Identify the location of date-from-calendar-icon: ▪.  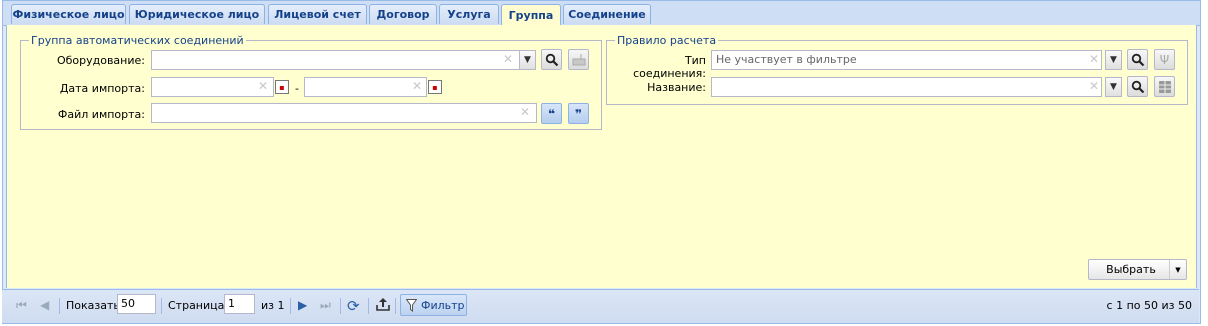
(282, 87).